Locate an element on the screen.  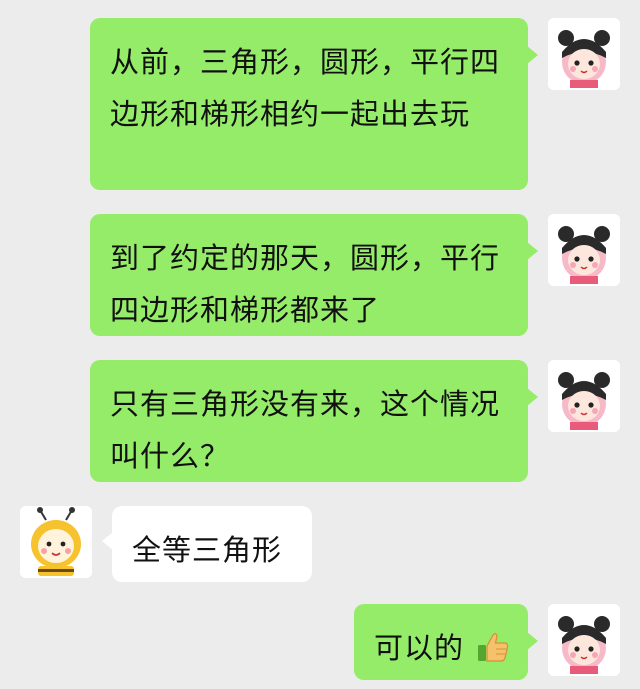
message-bubble-incoming: 全等三角形 is located at coordinates (207, 544).